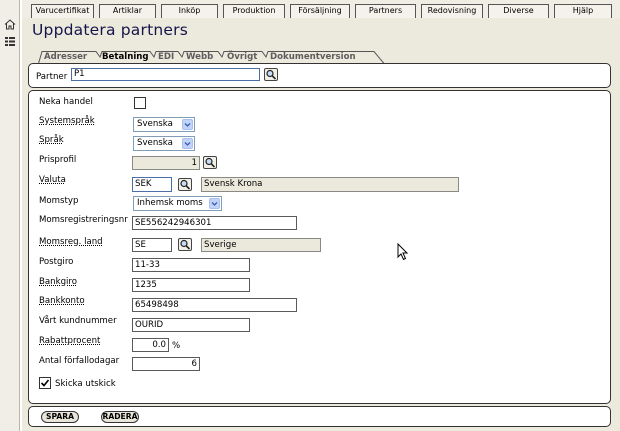  Describe the element at coordinates (191, 325) in the screenshot. I see `kundnummer-input: OURID` at that location.